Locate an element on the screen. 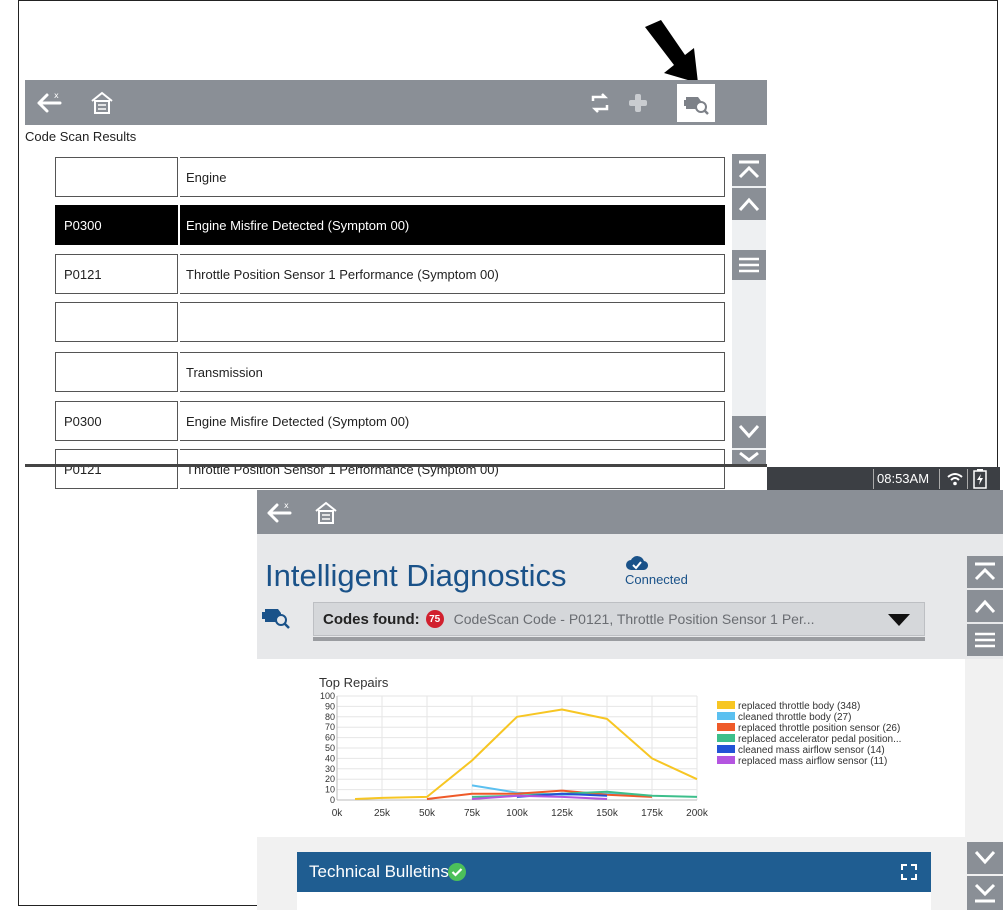  page-title: Intelligent Diagnostics is located at coordinates (416, 575).